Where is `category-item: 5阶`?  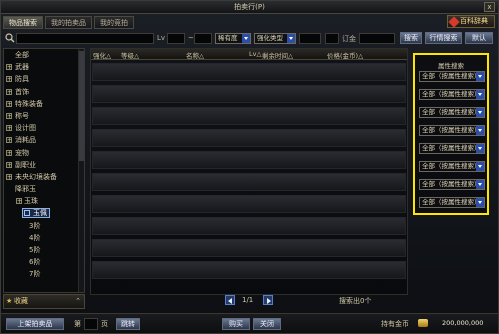
category-item: 5阶 is located at coordinates (44, 250).